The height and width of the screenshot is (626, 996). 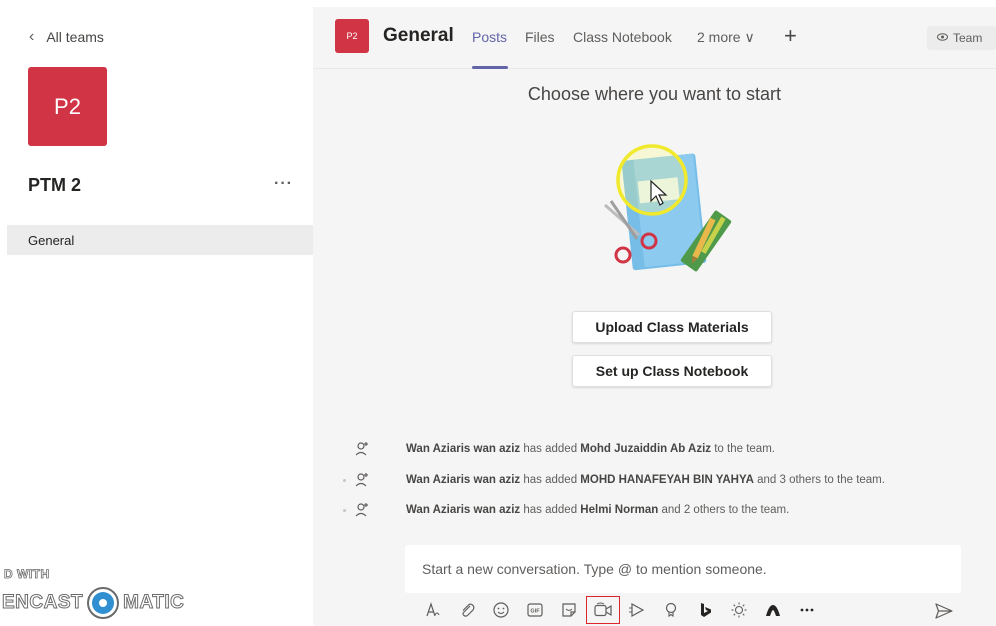 What do you see at coordinates (743, 449) in the screenshot?
I see `activity-tail: to the team.` at bounding box center [743, 449].